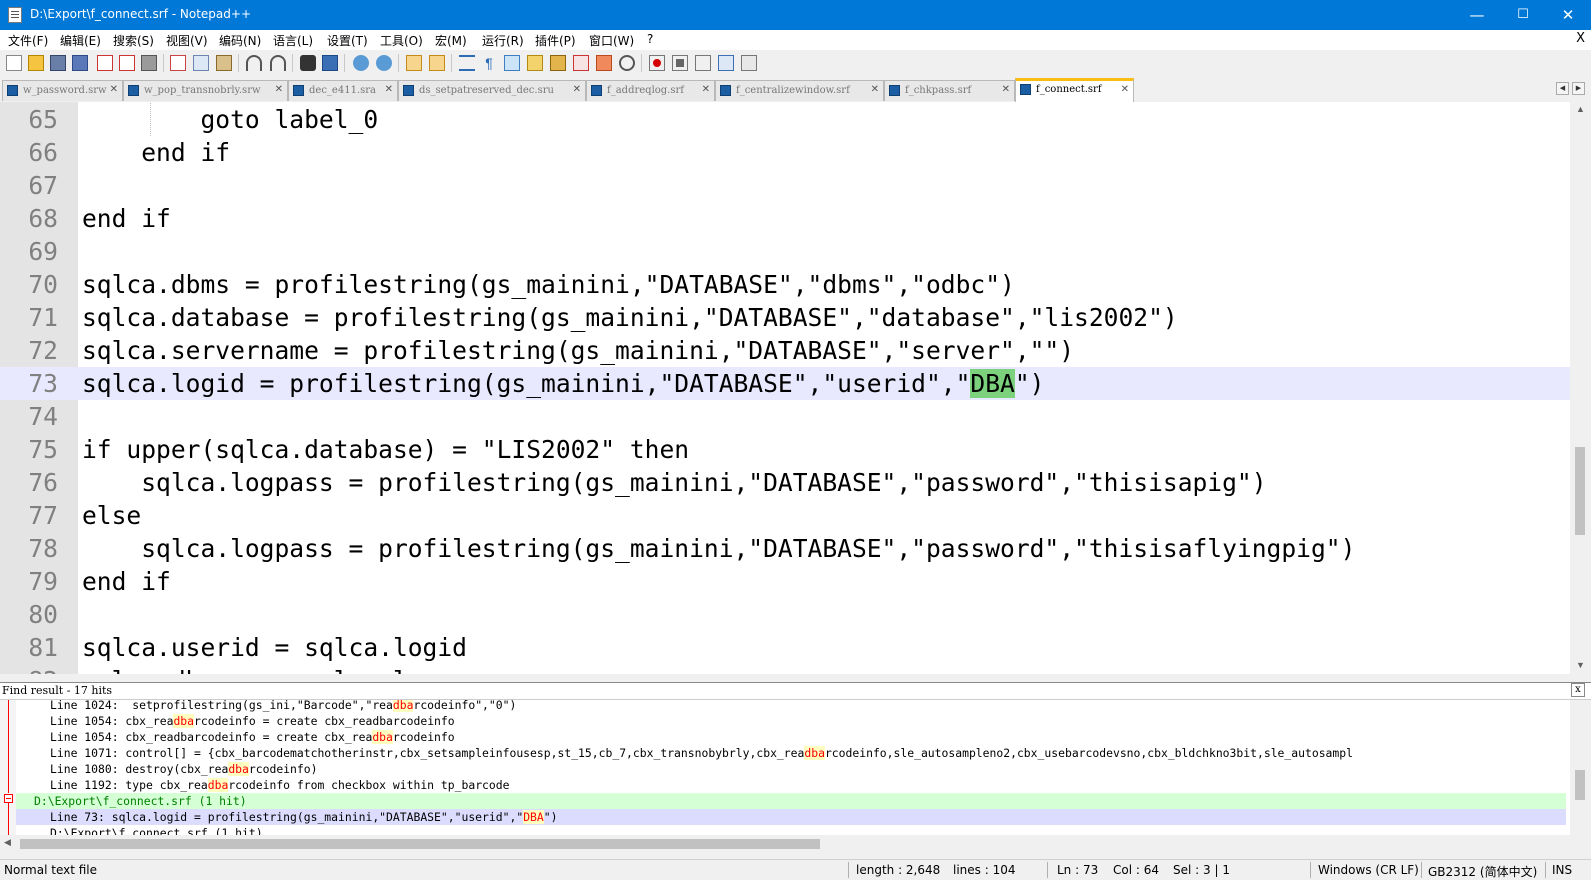  Describe the element at coordinates (178, 63) in the screenshot. I see `cut-icon` at that location.